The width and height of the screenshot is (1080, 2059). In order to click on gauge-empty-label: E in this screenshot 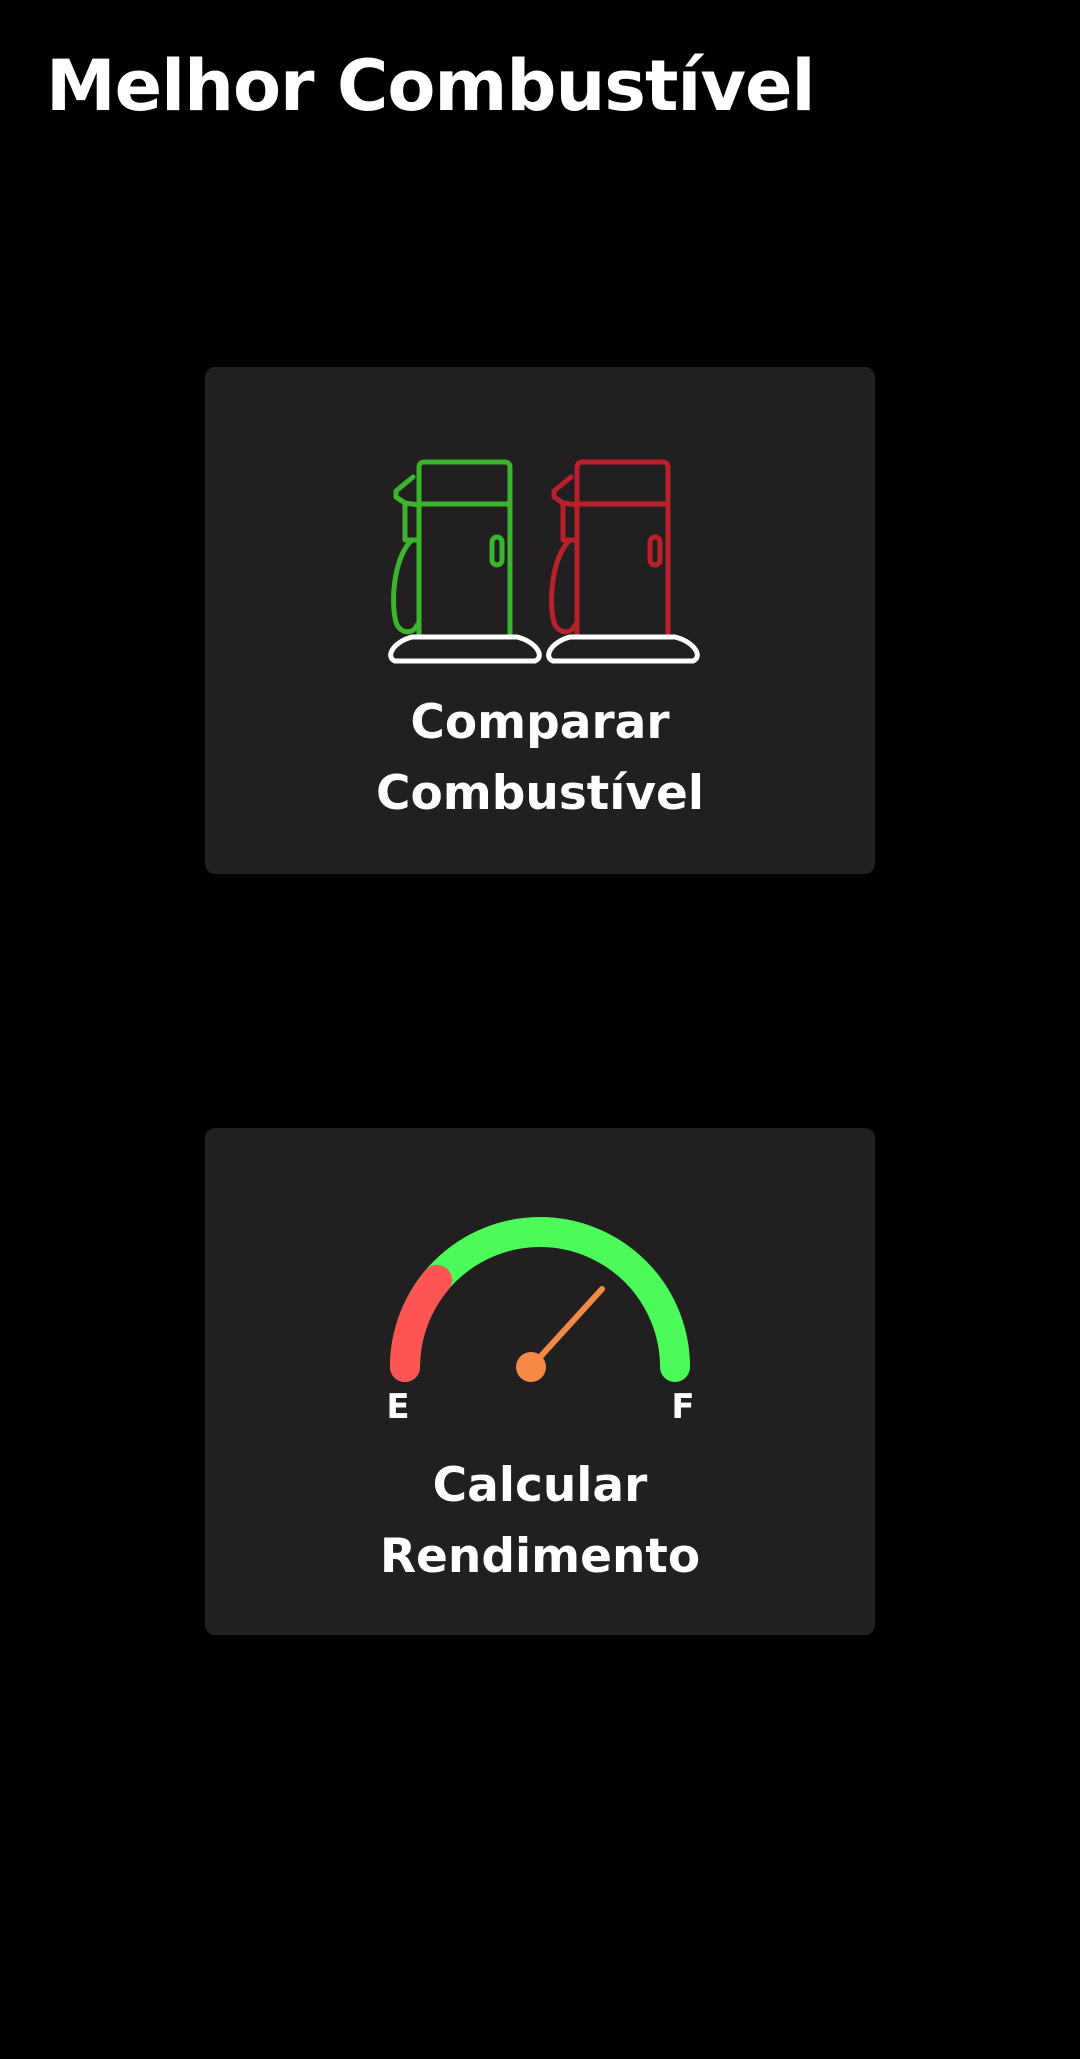, I will do `click(397, 1407)`.